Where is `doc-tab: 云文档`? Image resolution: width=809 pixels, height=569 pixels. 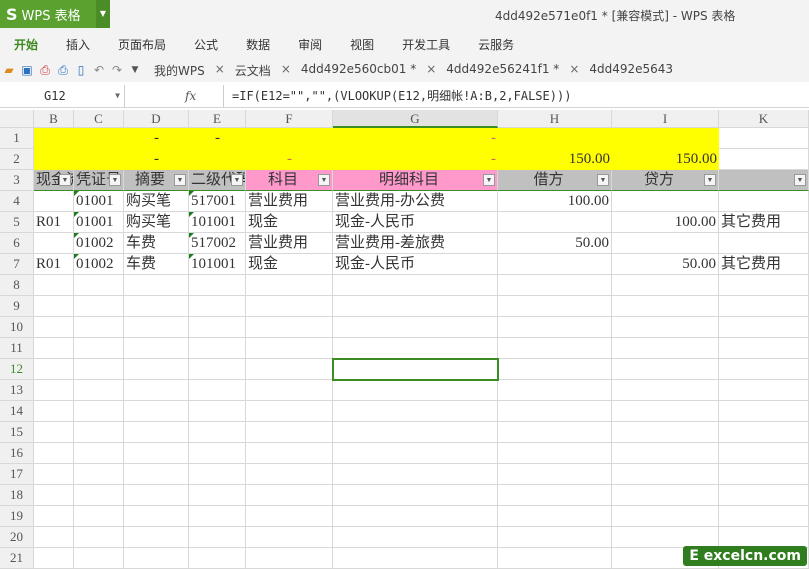
doc-tab: 云文档 is located at coordinates (253, 70).